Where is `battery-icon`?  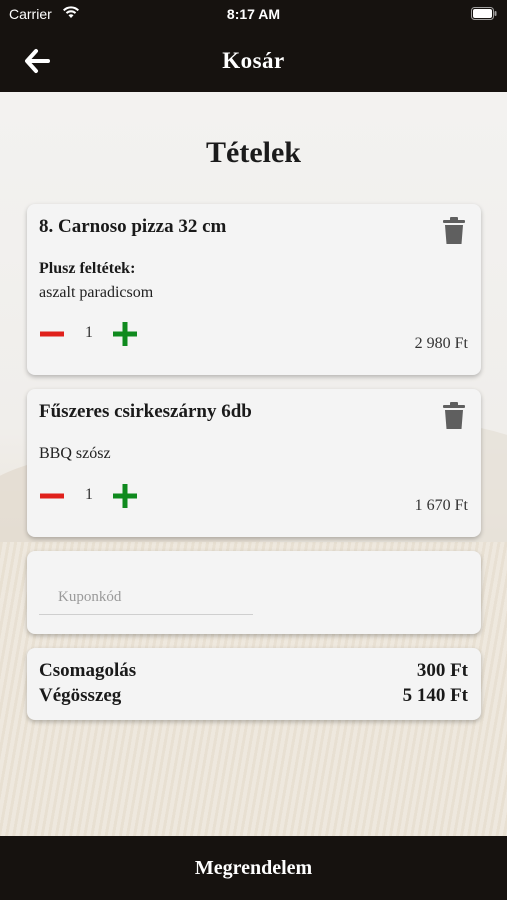
battery-icon is located at coordinates (484, 13).